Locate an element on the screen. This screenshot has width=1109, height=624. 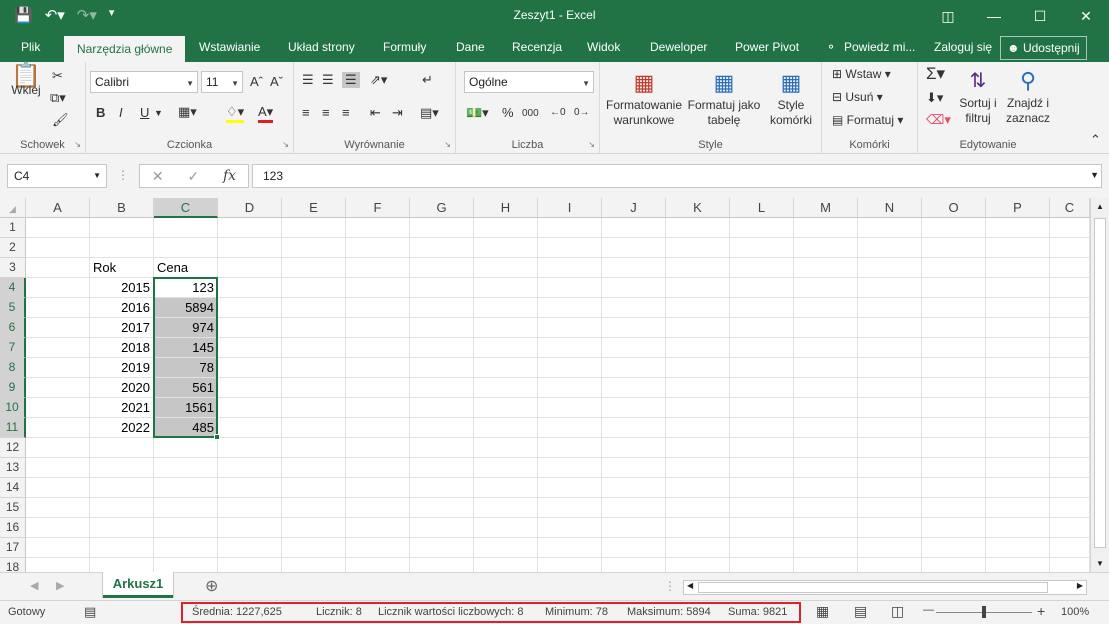
minimize-icon: — is located at coordinates (994, 16).